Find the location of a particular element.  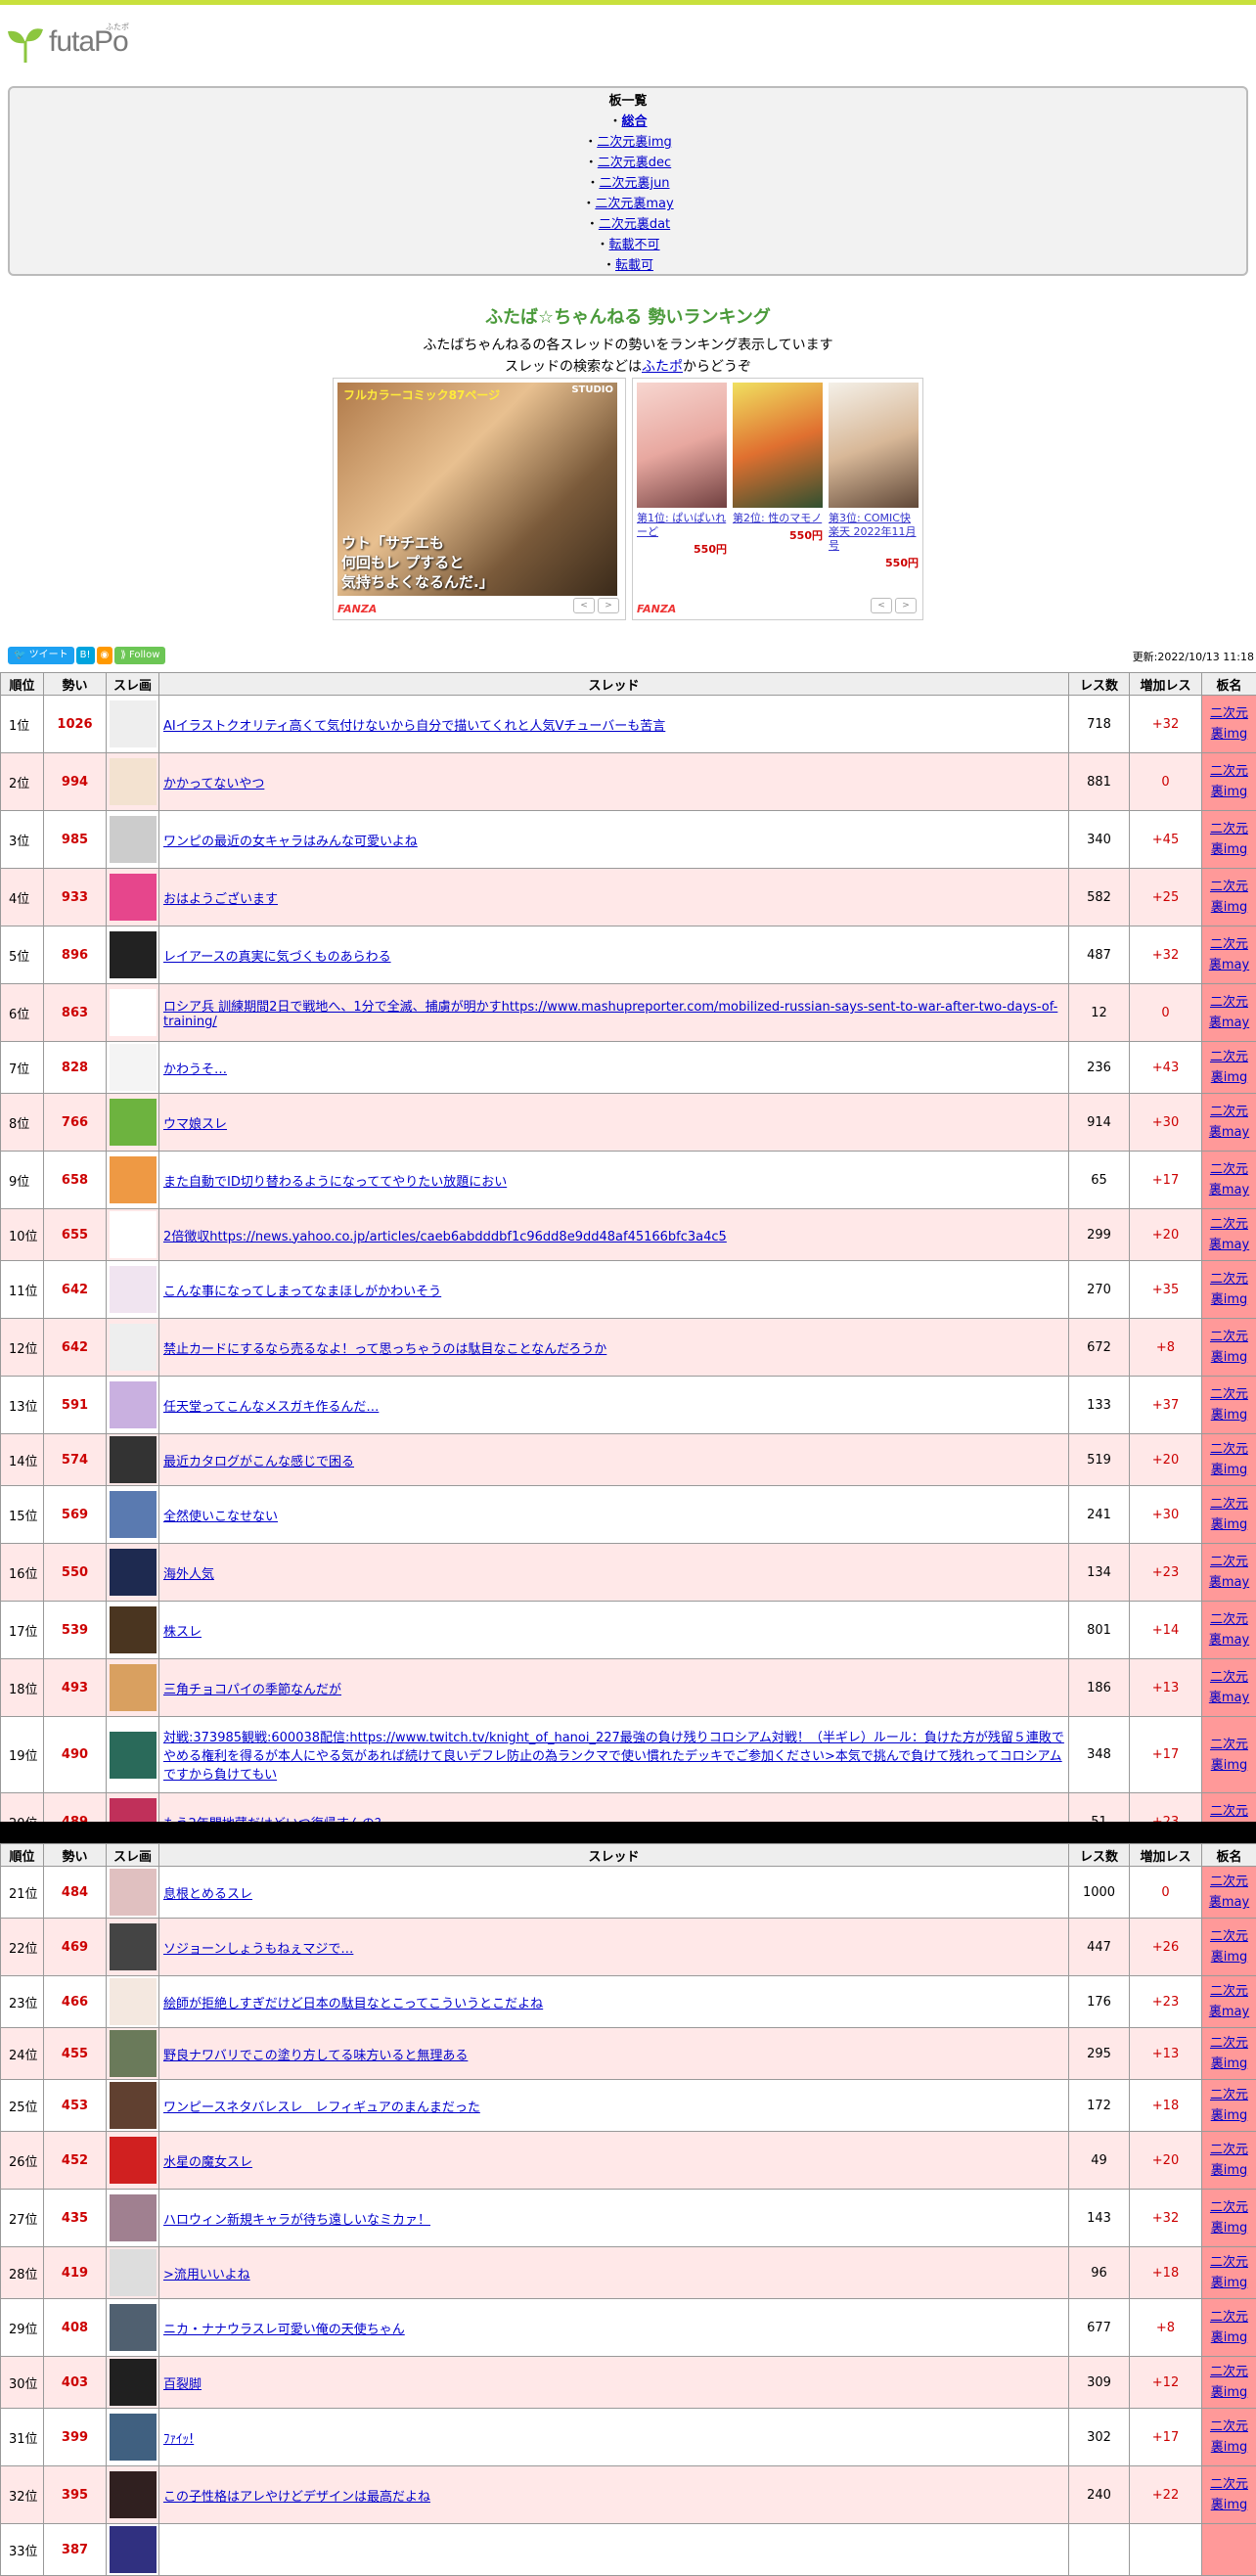

ad-book-caption: 第3位: COMIC快楽天 2022年11月号 is located at coordinates (874, 532).